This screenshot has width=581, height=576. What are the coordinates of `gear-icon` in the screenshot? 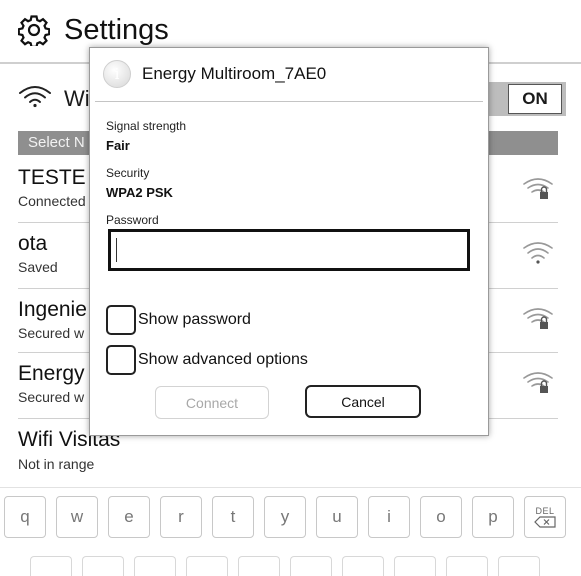 It's located at (34, 30).